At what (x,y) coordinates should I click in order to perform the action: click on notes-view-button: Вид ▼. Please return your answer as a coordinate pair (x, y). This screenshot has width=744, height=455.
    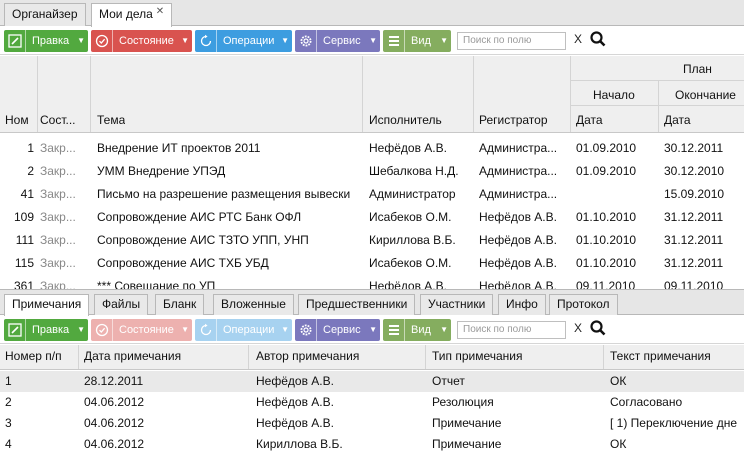
    Looking at the image, I should click on (417, 330).